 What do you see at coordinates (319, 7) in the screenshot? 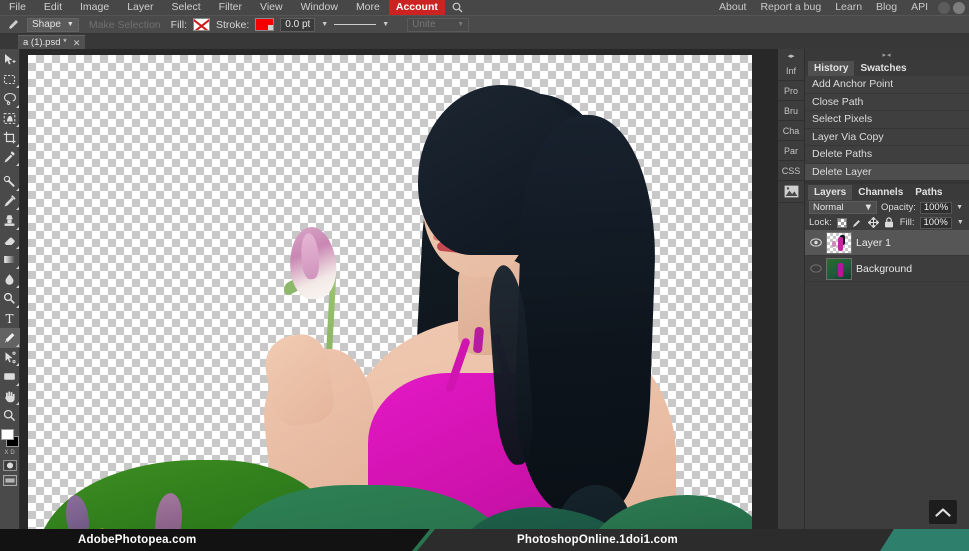
I see `menu-window: Window` at bounding box center [319, 7].